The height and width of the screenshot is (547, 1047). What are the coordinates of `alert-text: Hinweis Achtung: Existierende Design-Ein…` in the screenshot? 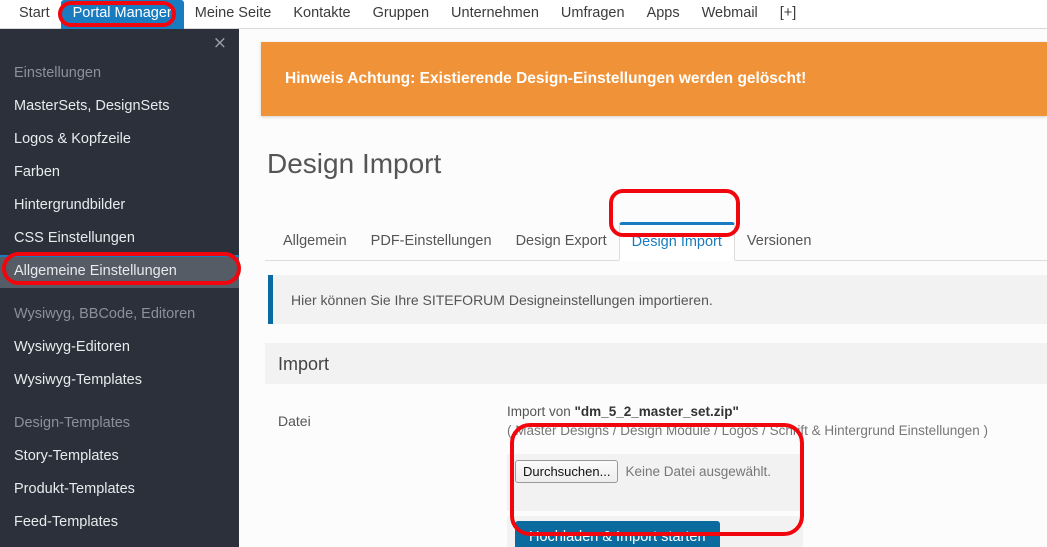 It's located at (546, 78).